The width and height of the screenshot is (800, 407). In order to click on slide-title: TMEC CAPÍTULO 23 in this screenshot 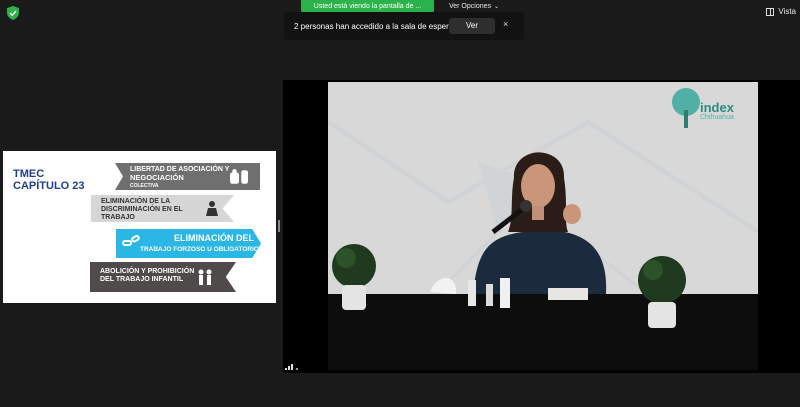, I will do `click(49, 180)`.